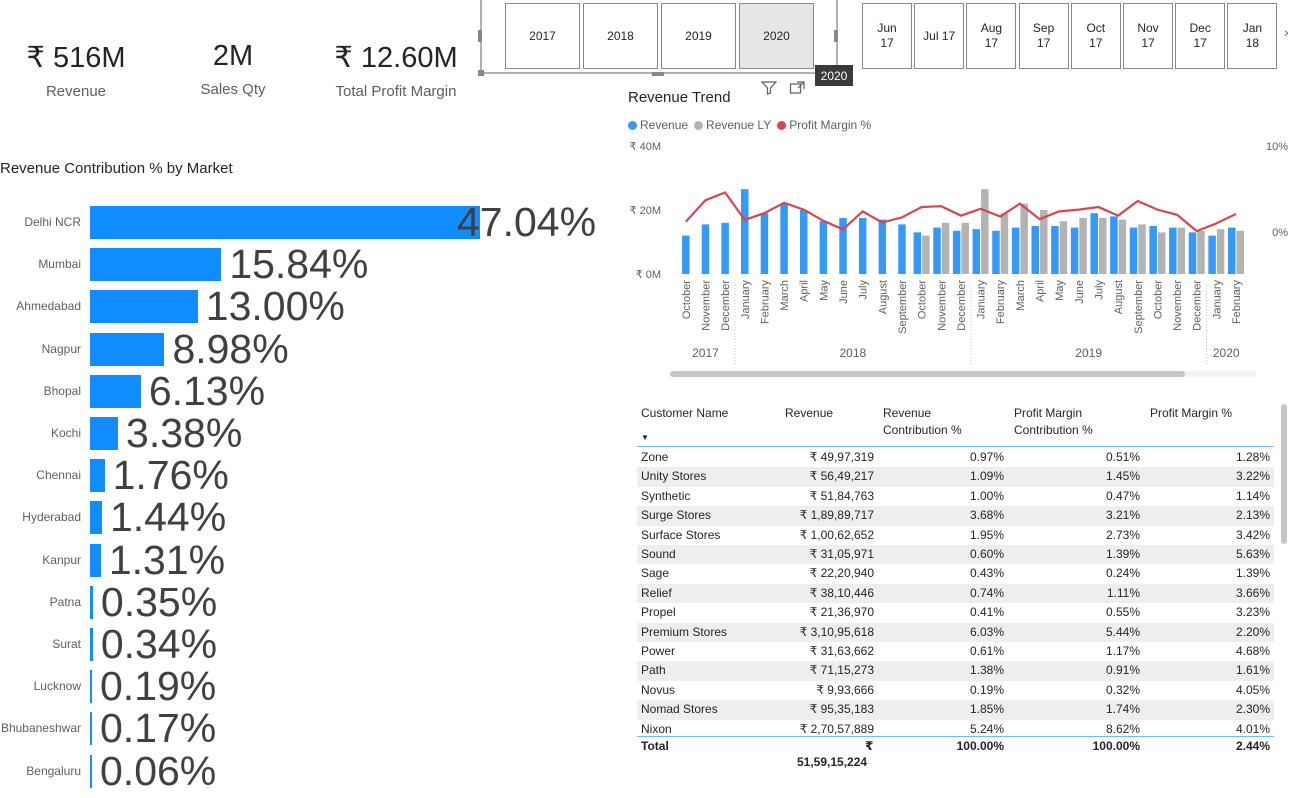  I want to click on table-row: Nomad Stores ₹ 95,35,183 1.85% 1.74% 2.30%, so click(955, 710).